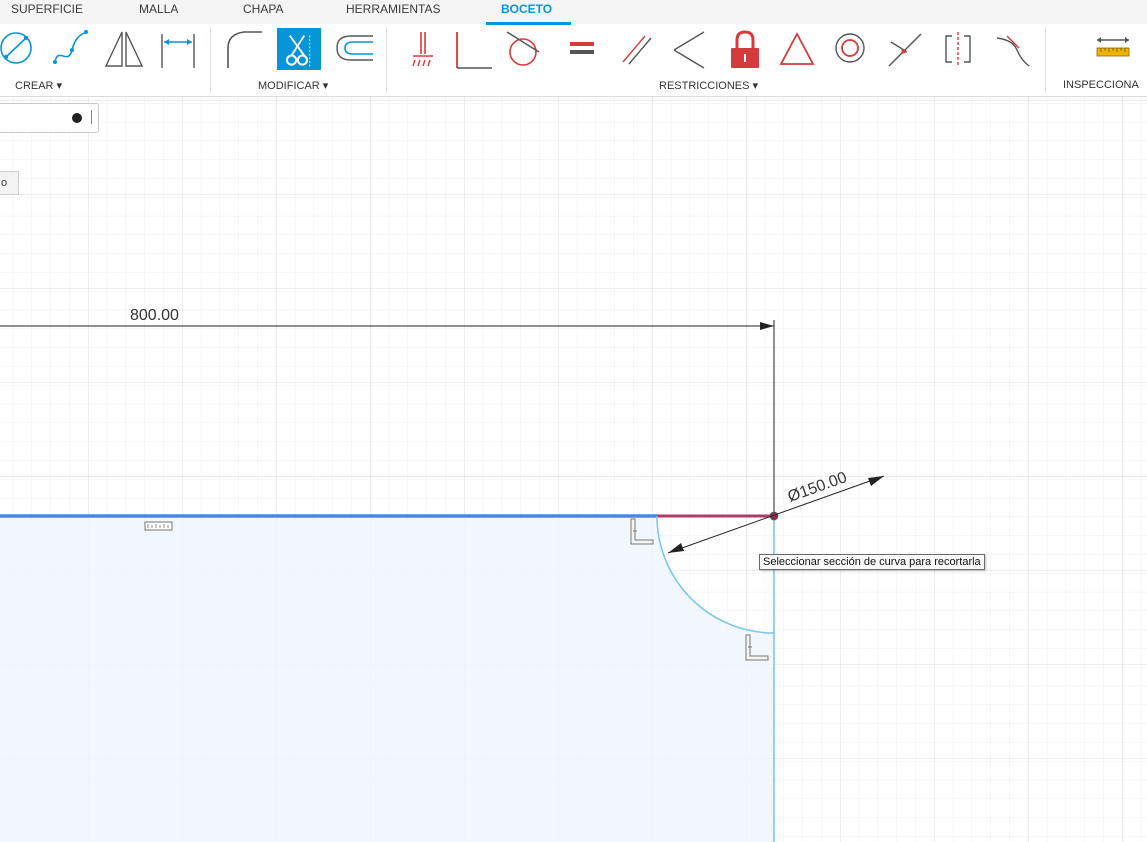  What do you see at coordinates (637, 49) in the screenshot?
I see `parallel-constraint-icon` at bounding box center [637, 49].